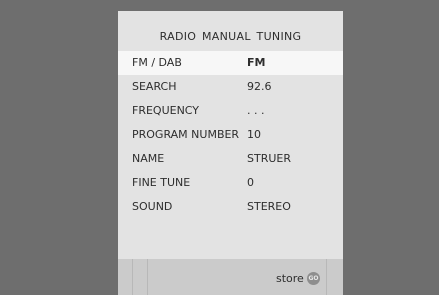 The image size is (439, 295). Describe the element at coordinates (161, 182) in the screenshot. I see `row-label: FINE TUNE` at that location.